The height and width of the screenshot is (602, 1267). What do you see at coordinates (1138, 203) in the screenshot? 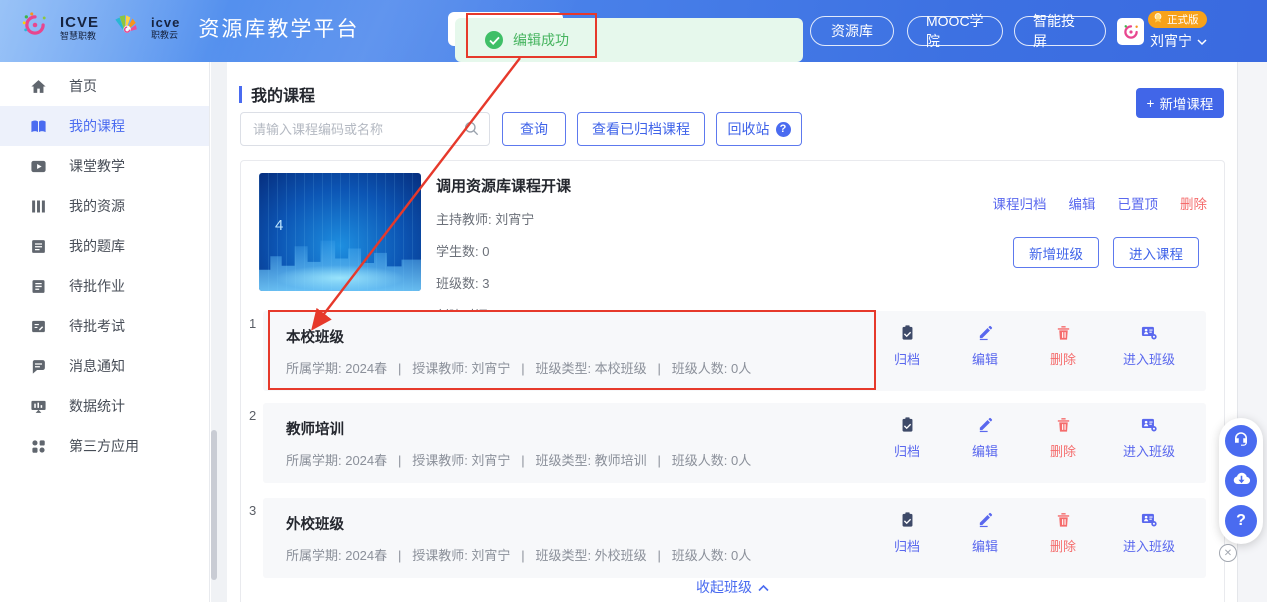
I see `course-pinned-link: 已置顶` at bounding box center [1138, 203].